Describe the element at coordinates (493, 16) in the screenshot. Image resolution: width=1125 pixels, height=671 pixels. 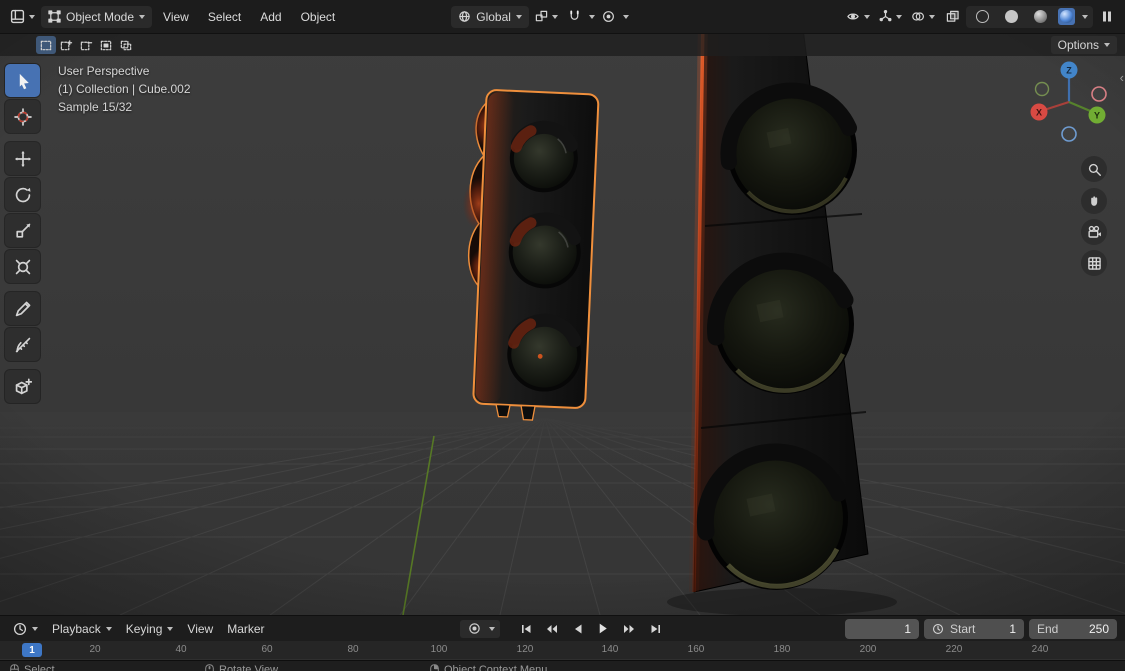
I see `orientation-label: Global` at that location.